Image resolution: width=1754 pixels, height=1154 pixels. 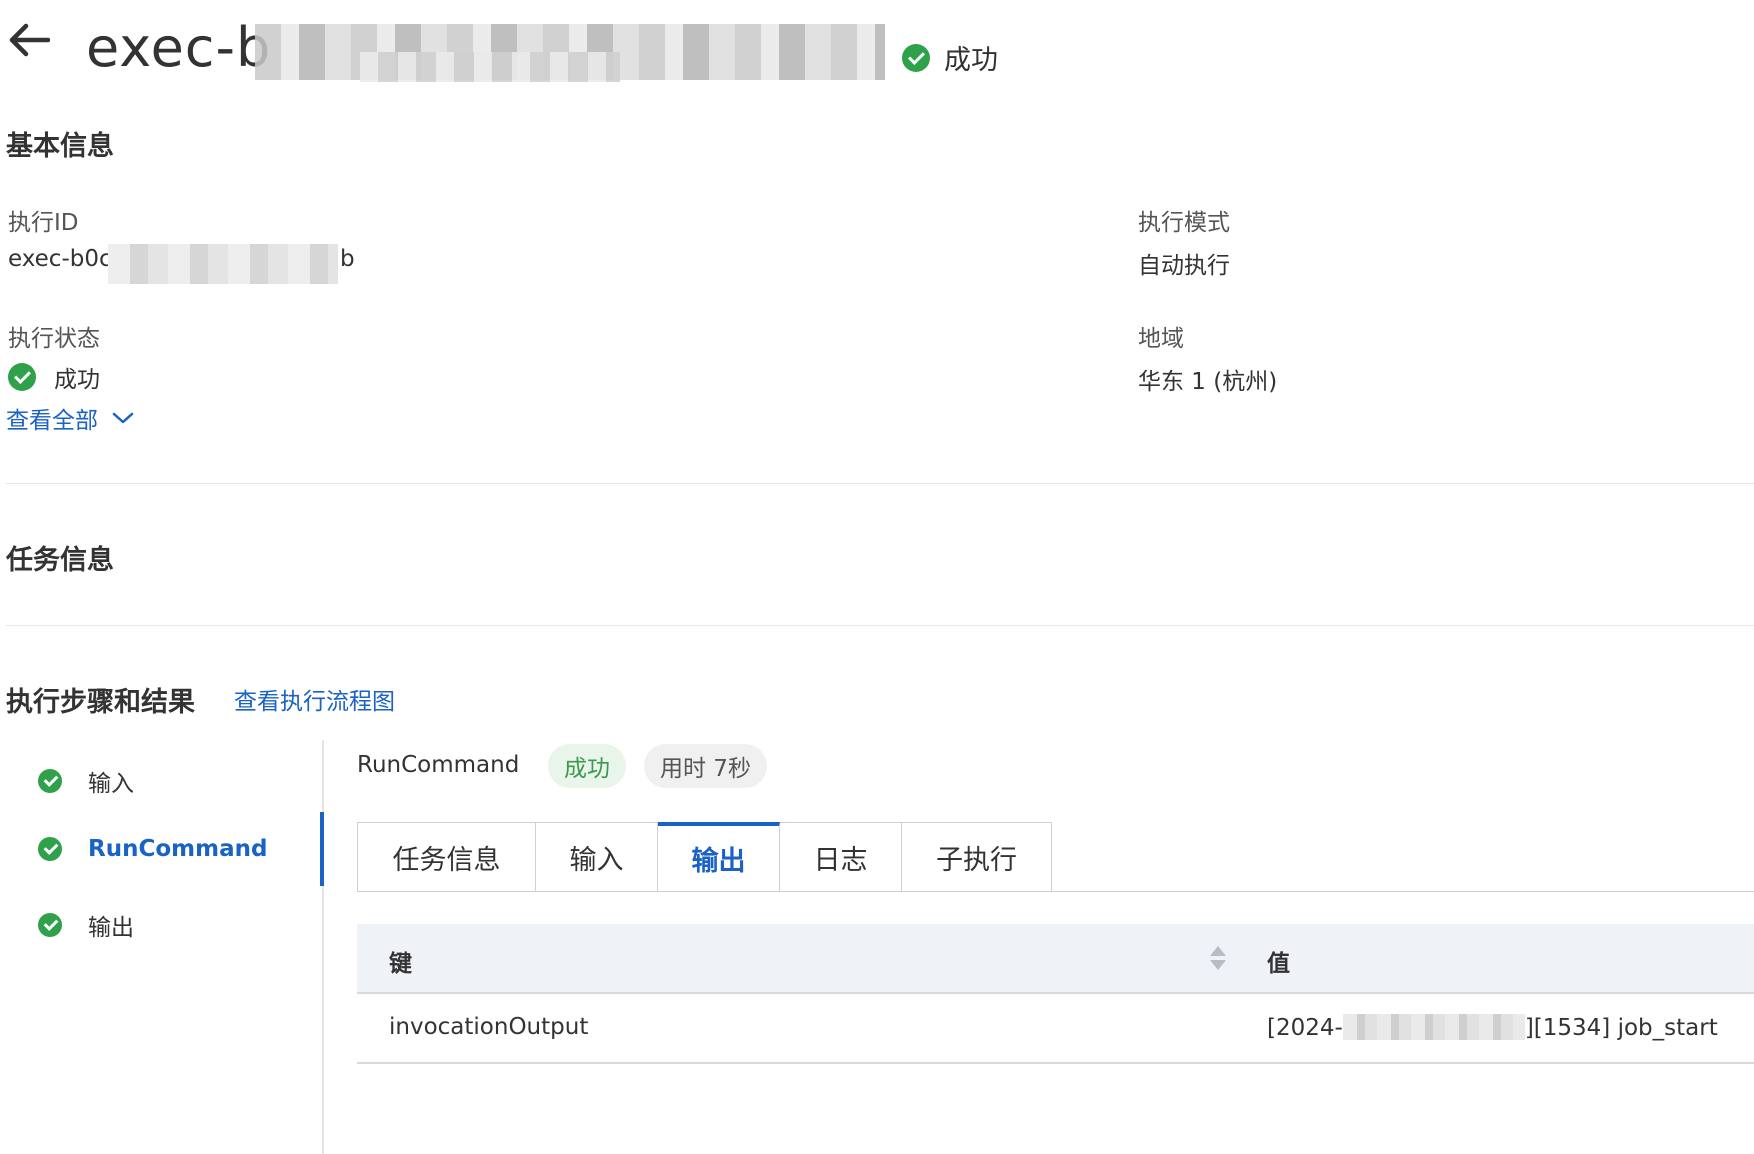 What do you see at coordinates (179, 47) in the screenshot?
I see `page-title: exec-b` at bounding box center [179, 47].